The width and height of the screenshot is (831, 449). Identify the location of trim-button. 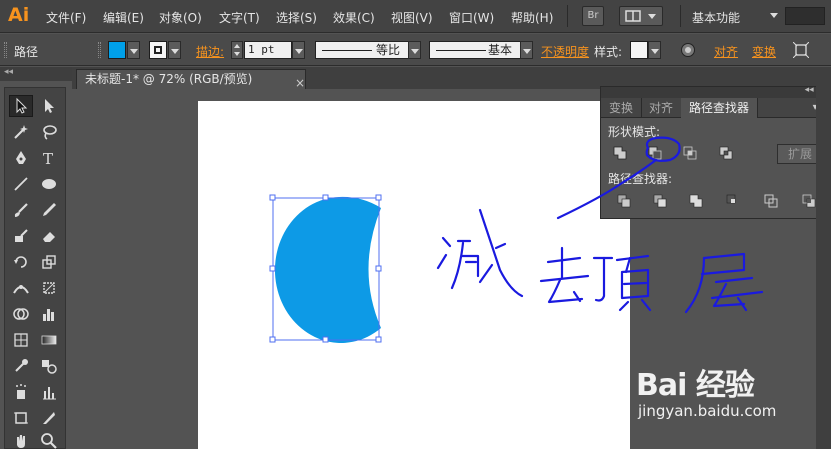
(660, 201).